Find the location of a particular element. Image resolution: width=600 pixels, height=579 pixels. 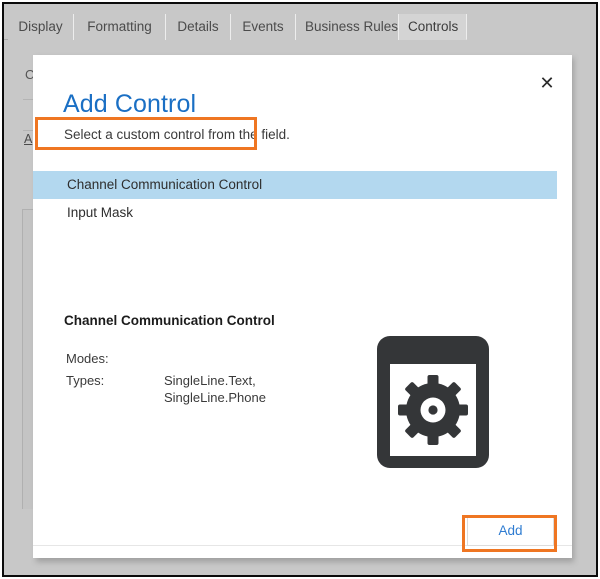

dialog-title: Add Control is located at coordinates (130, 104).